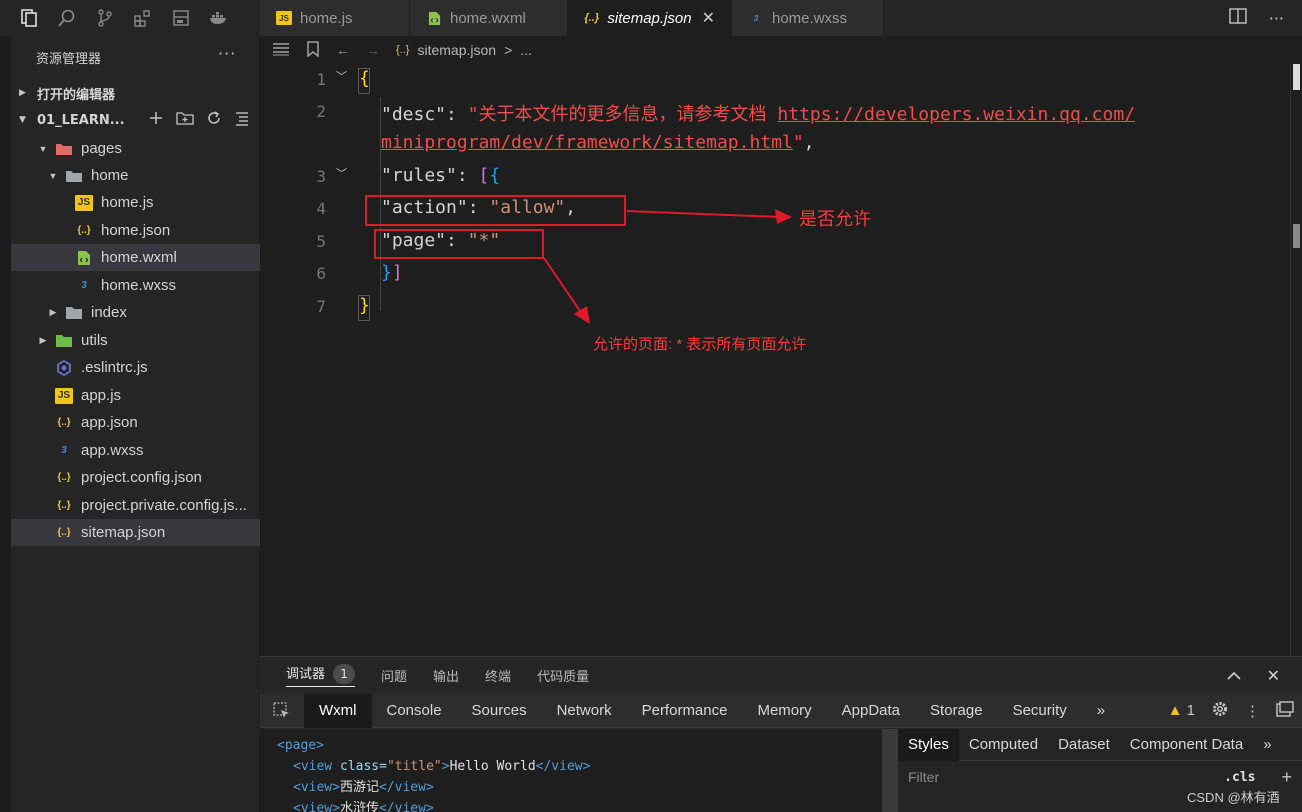  What do you see at coordinates (1239, 777) in the screenshot?
I see `cls-toggle-button: .cls` at bounding box center [1239, 777].